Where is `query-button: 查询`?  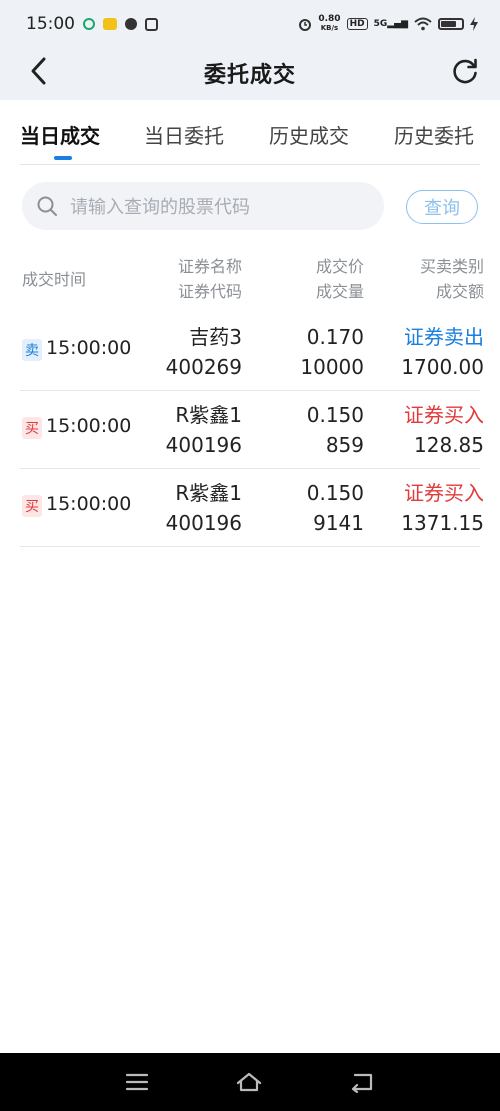
query-button: 查询 is located at coordinates (442, 207).